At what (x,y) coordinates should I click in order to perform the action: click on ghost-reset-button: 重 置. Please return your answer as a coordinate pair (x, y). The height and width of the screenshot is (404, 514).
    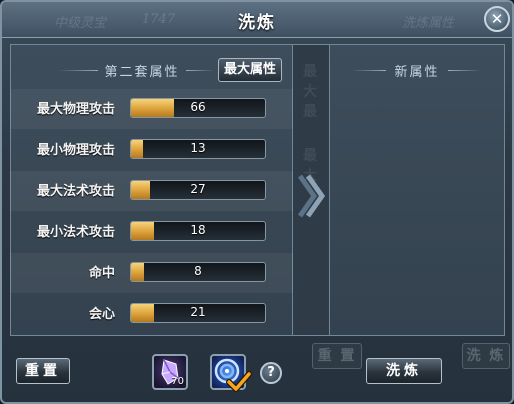
    Looking at the image, I should click on (337, 356).